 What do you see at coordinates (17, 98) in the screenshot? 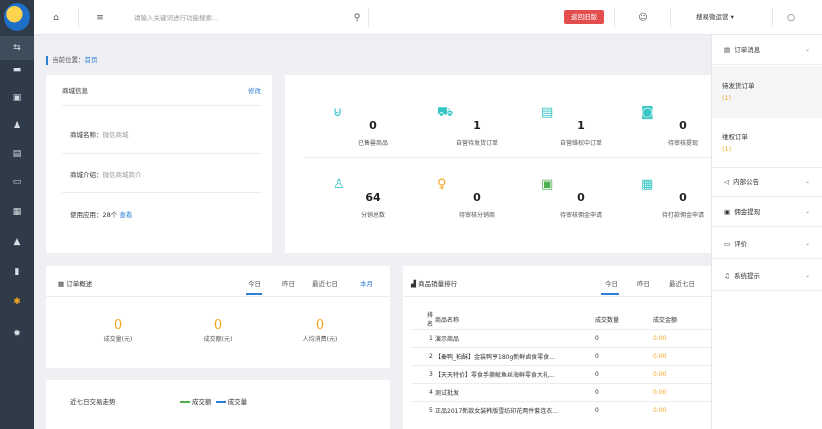
I see `sidebar-item-goods: ▣` at bounding box center [17, 98].